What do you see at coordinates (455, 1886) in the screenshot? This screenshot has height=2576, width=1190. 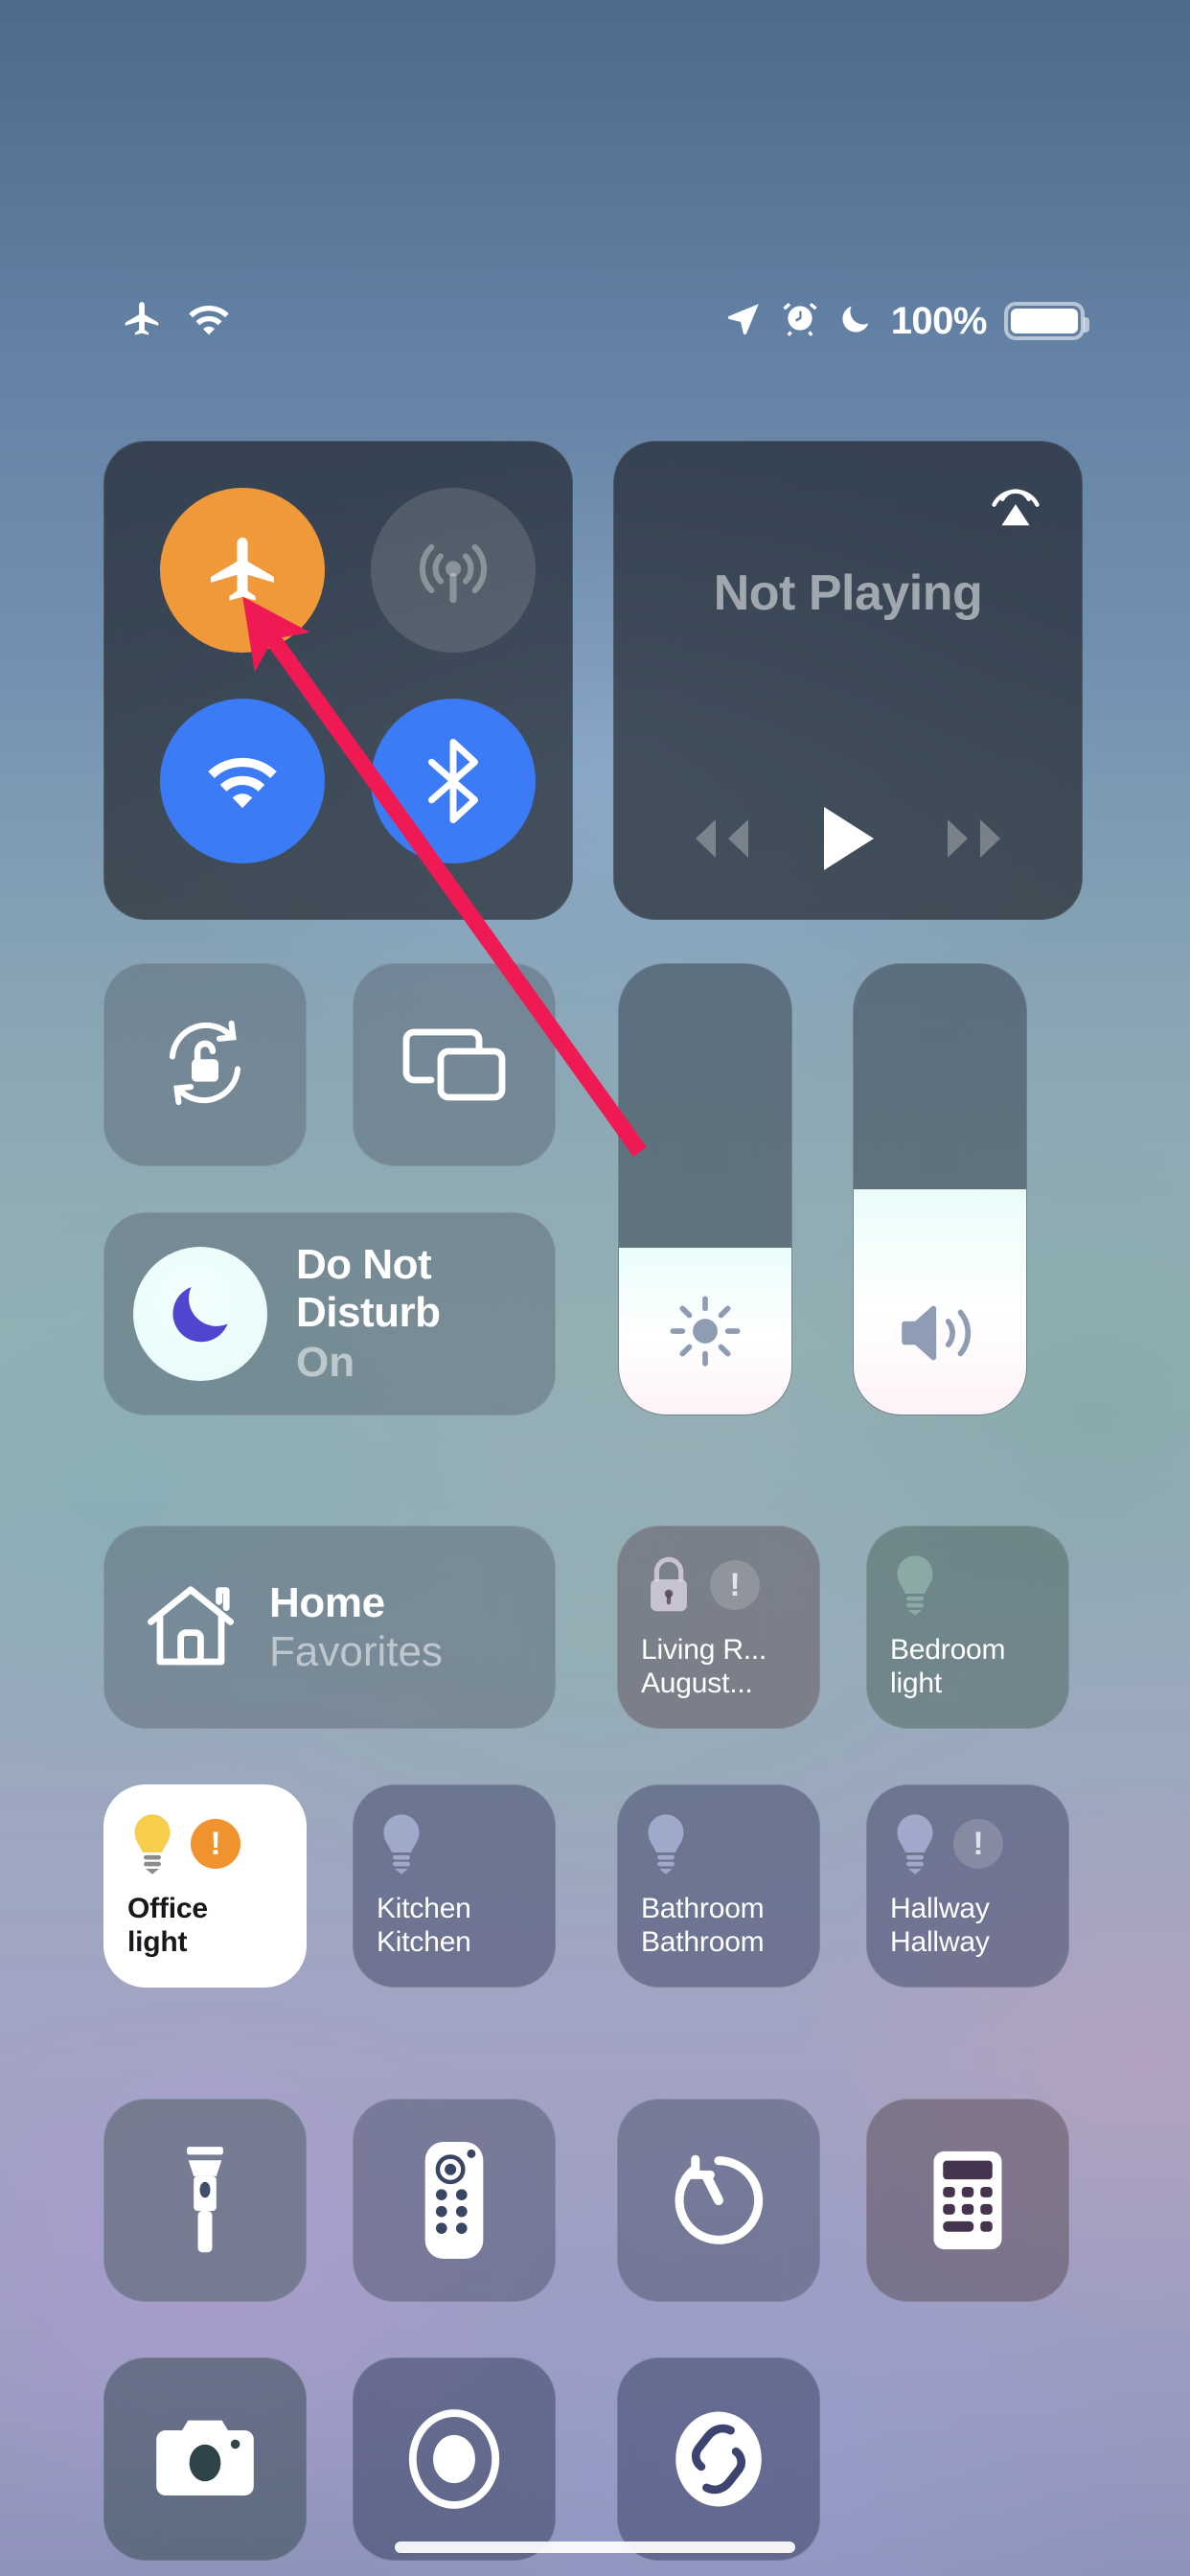 I see `accessory-kitchen-light: Kitchen Kitchen` at bounding box center [455, 1886].